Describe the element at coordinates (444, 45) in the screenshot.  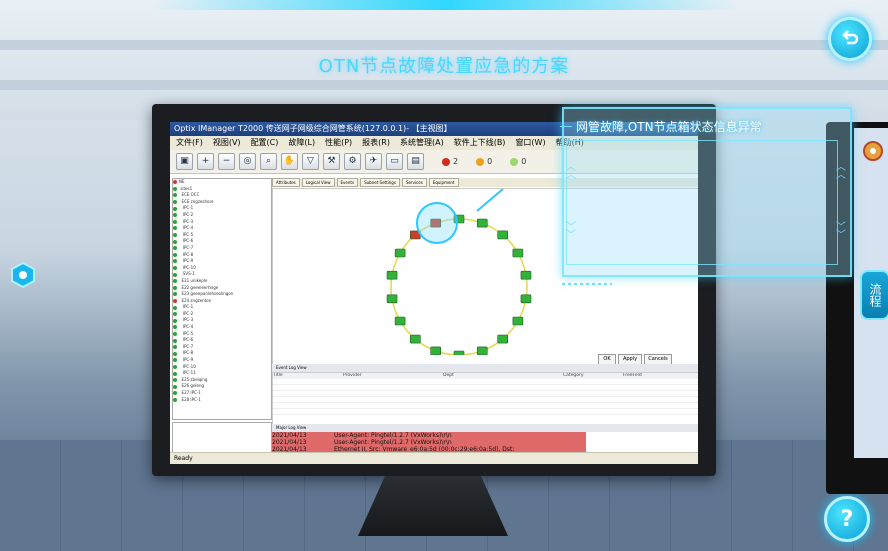
I see `ceiling-beam` at that location.